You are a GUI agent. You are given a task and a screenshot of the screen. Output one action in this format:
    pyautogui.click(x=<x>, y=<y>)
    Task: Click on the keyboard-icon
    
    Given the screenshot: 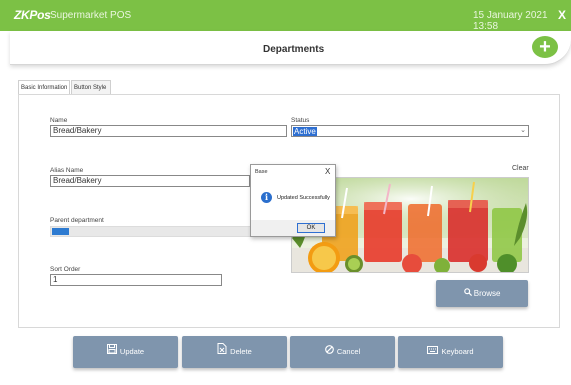 What is the action you would take?
    pyautogui.click(x=433, y=352)
    